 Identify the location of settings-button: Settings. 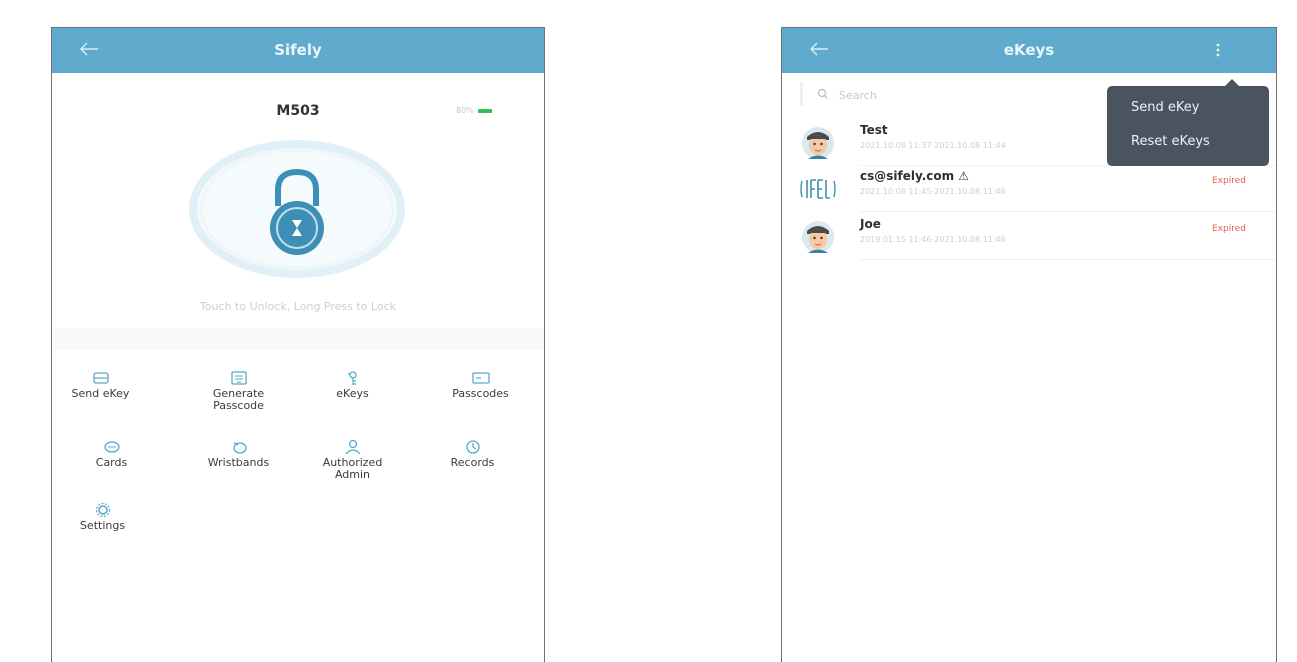
(103, 517).